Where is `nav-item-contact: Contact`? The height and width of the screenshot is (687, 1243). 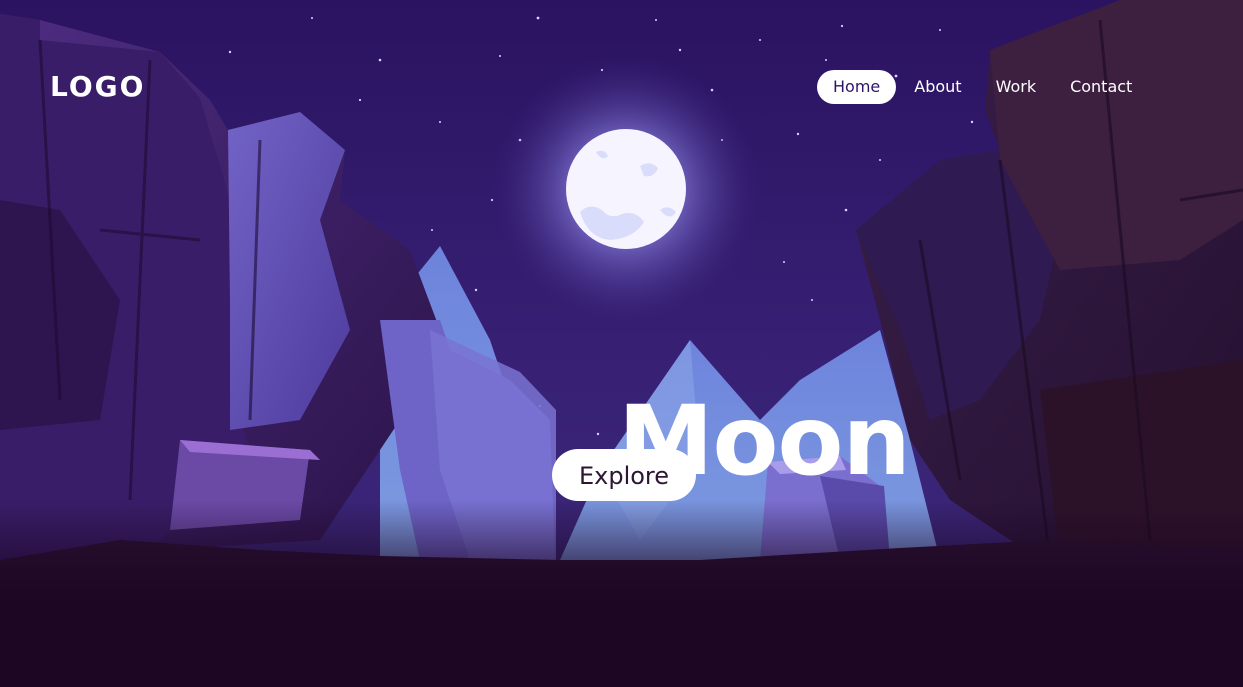
nav-item-contact: Contact is located at coordinates (1101, 87).